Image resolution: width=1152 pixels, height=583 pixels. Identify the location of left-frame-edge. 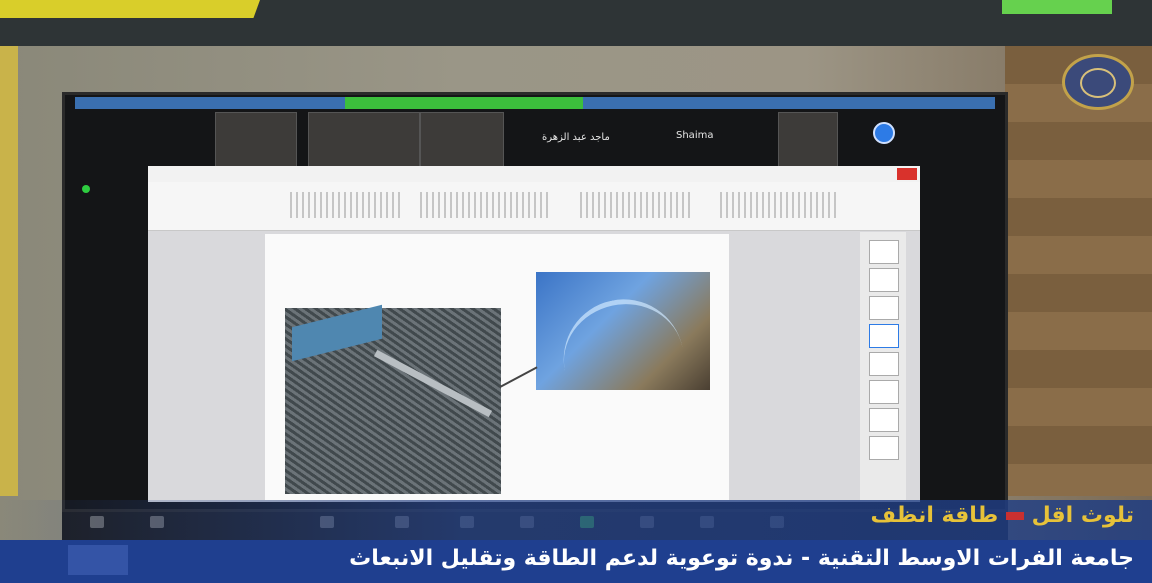
(9, 271).